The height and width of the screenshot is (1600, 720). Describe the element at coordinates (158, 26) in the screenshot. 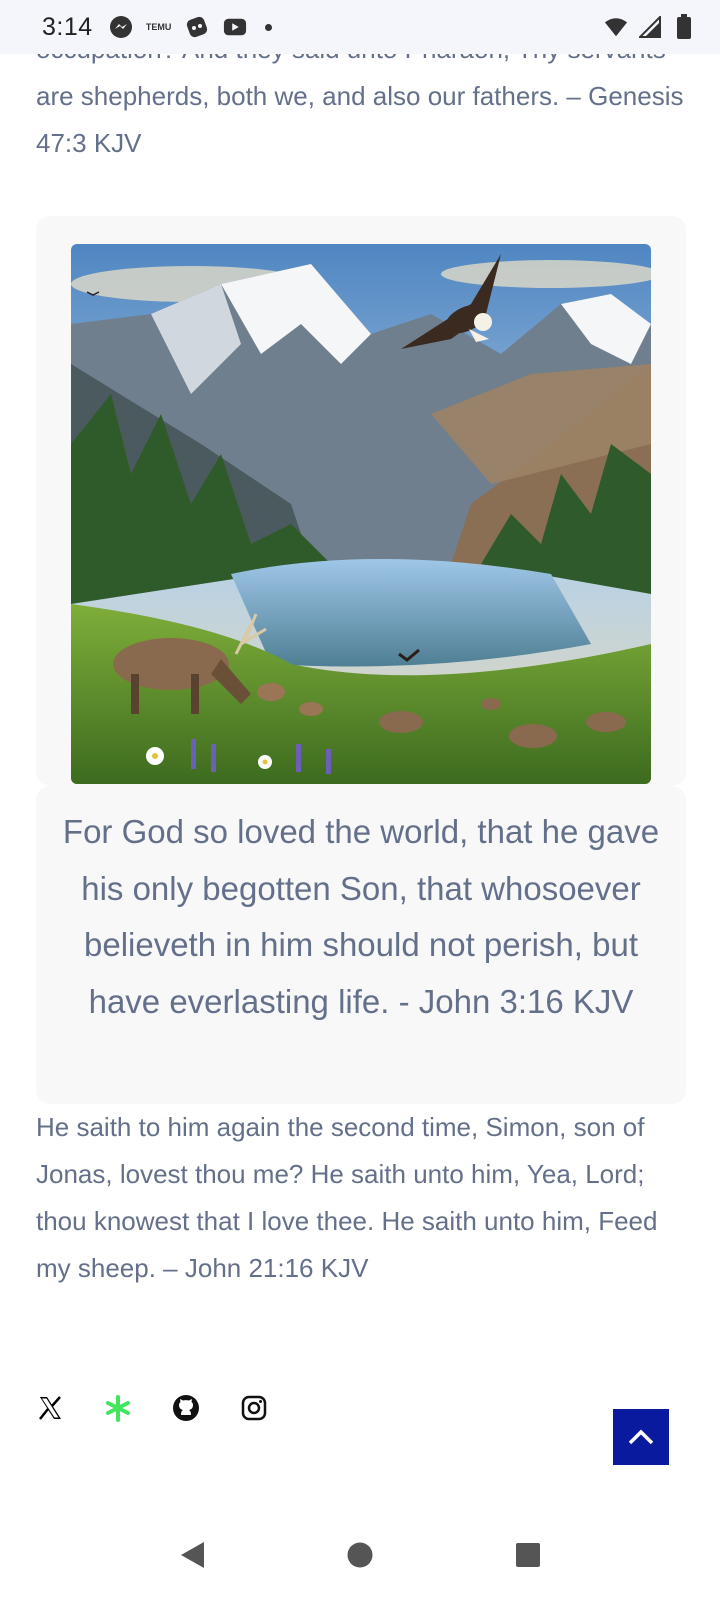

I see `temu-icon: TEMU` at that location.